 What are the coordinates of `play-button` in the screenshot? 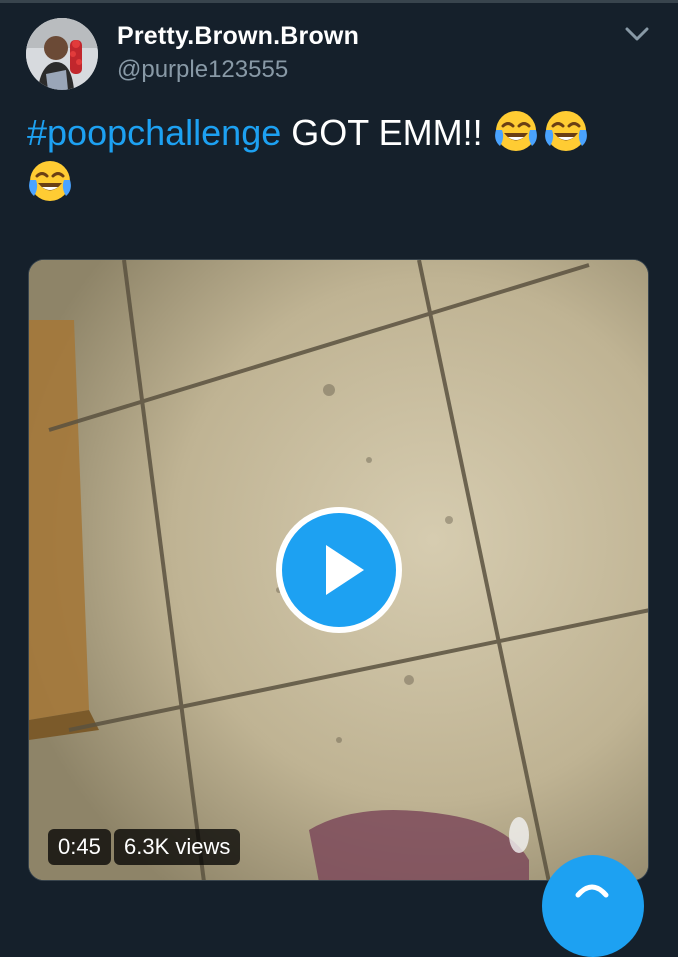 It's located at (339, 570).